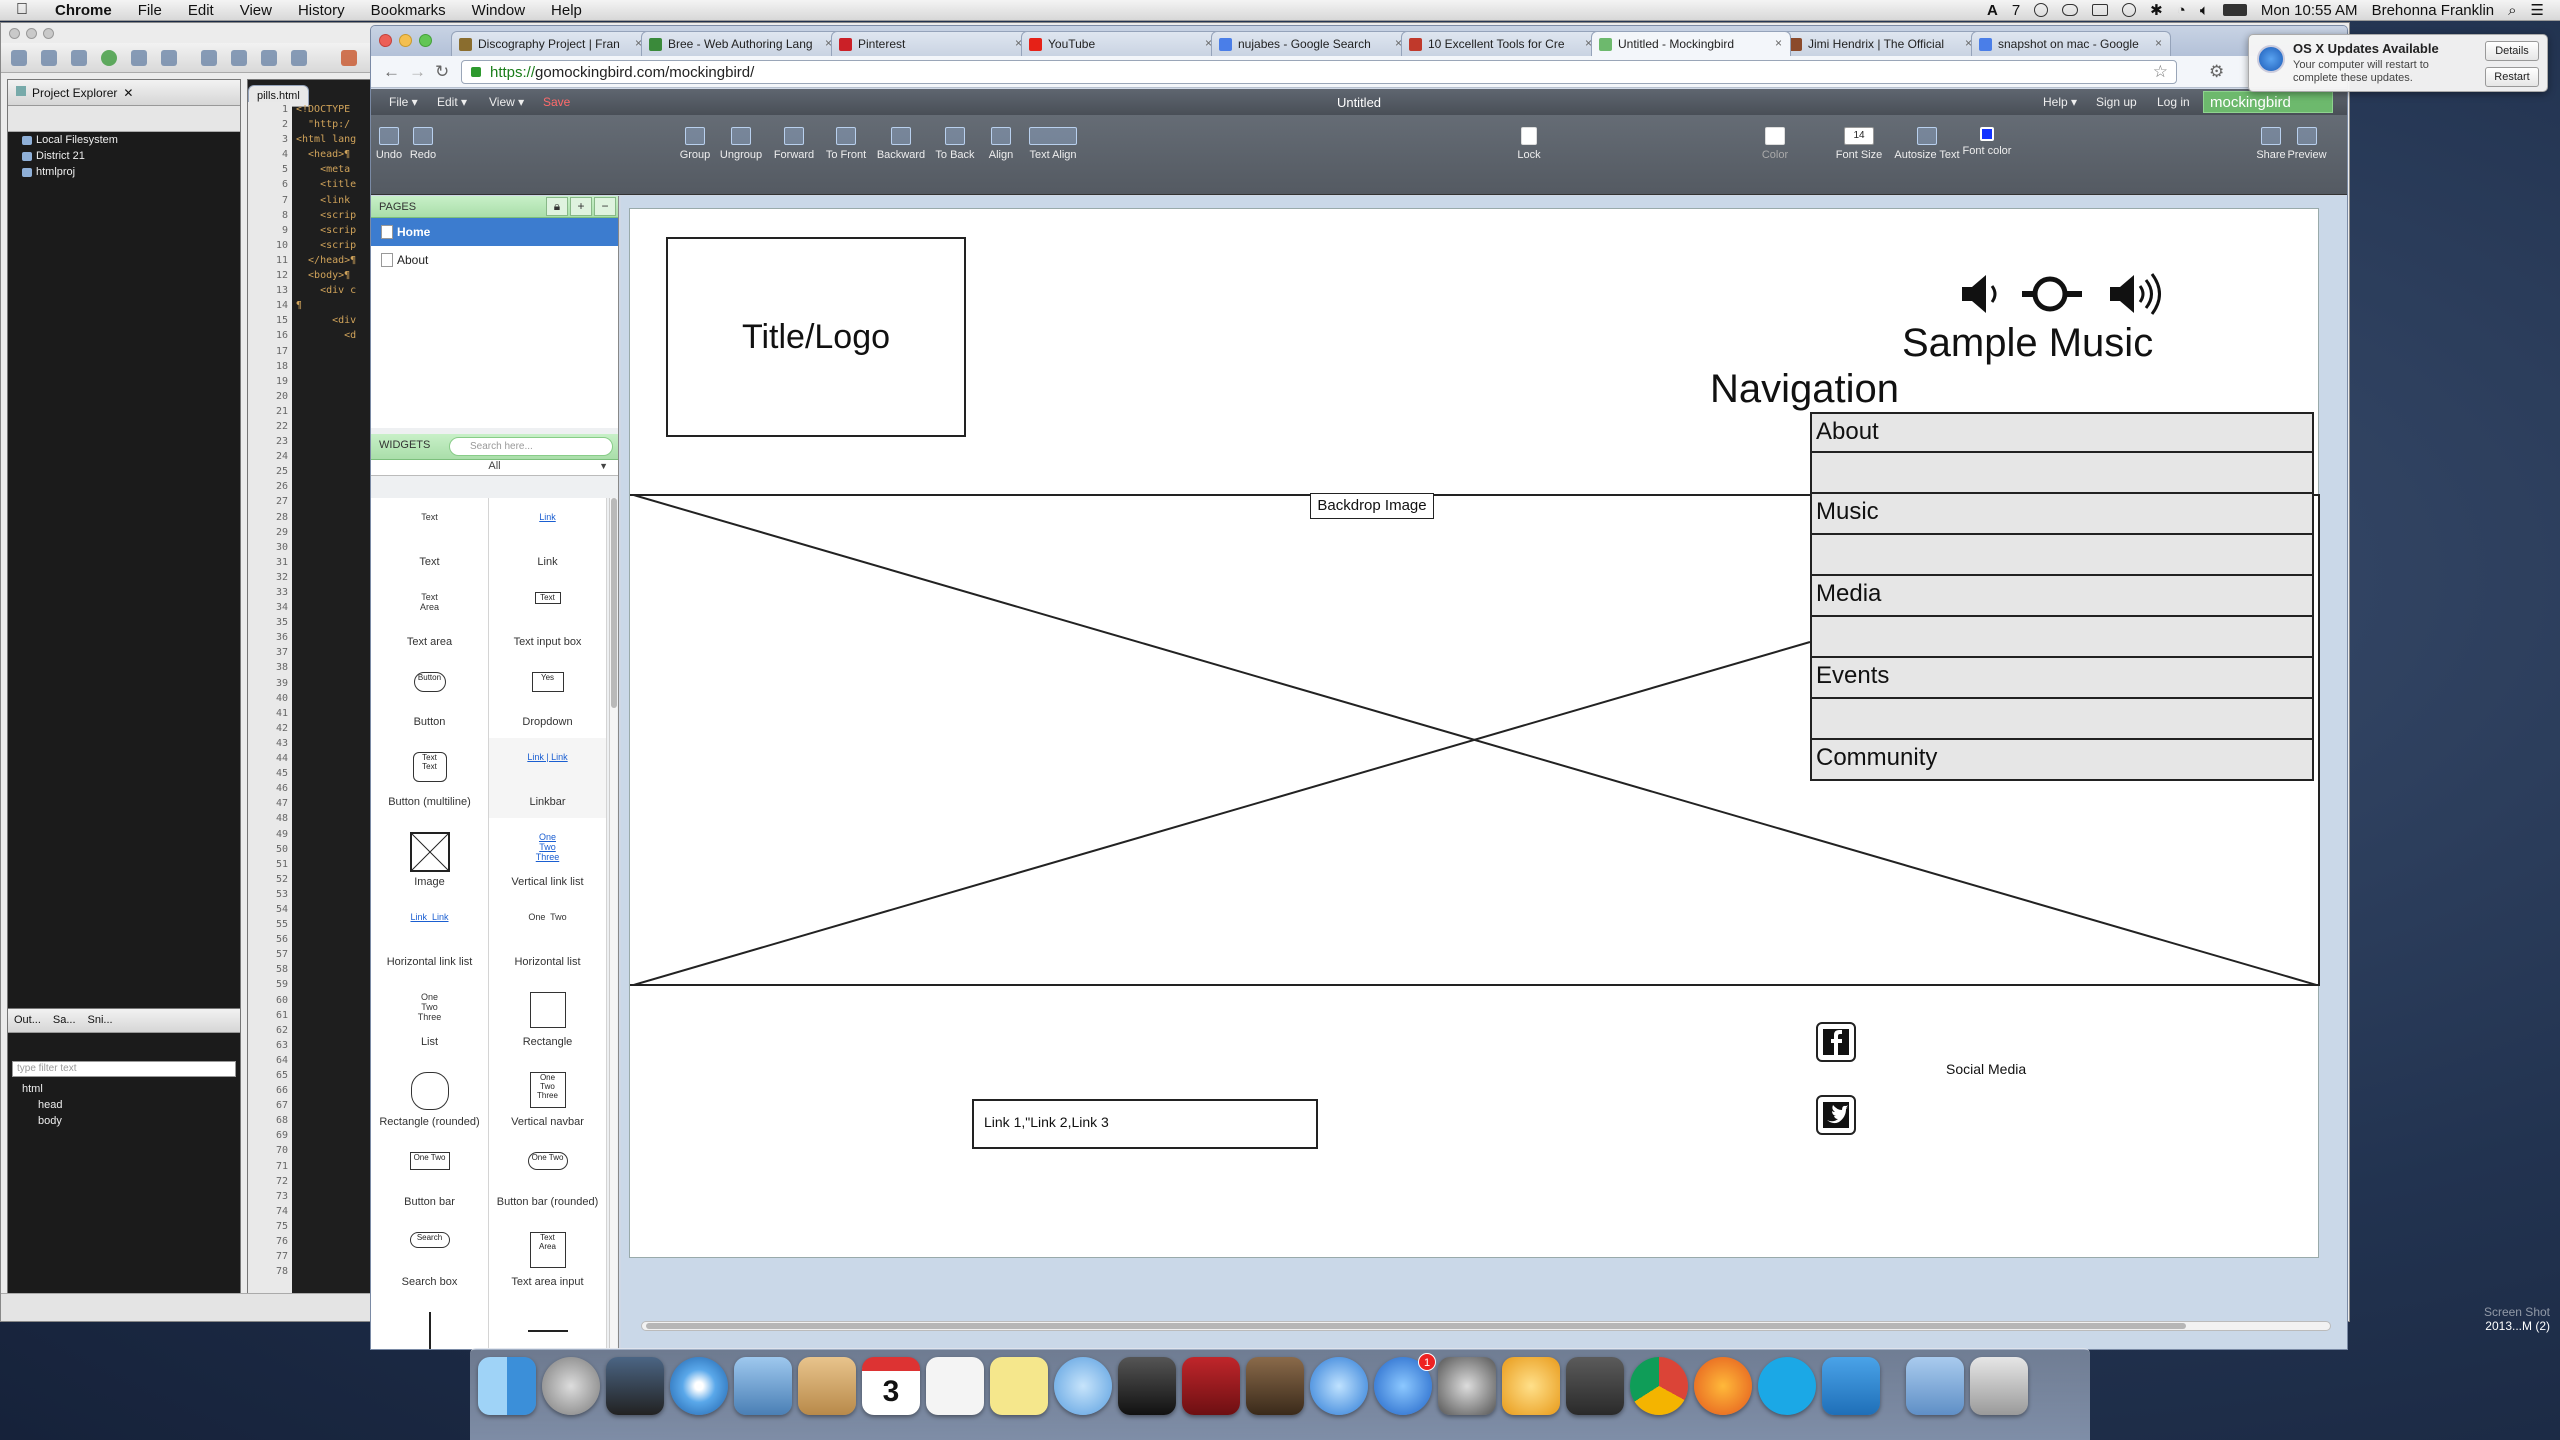  What do you see at coordinates (2234, 10) in the screenshot?
I see `battery-icon` at bounding box center [2234, 10].